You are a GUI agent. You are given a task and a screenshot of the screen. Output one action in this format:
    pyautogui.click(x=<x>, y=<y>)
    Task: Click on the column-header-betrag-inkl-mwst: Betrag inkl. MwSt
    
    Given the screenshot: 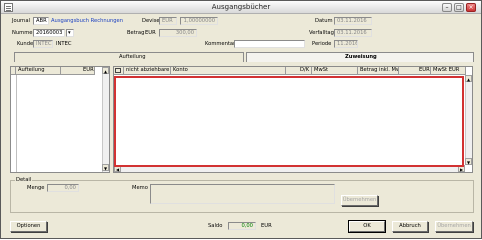 What is the action you would take?
    pyautogui.click(x=378, y=71)
    